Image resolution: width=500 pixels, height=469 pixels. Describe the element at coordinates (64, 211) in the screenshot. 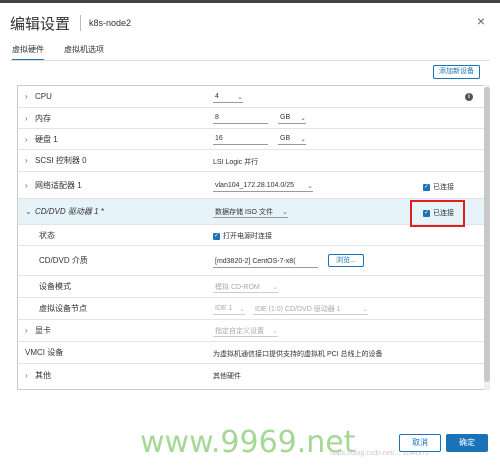

I see `cdrom-label: ⌄ CD/DVD 驱动器 1 *` at that location.